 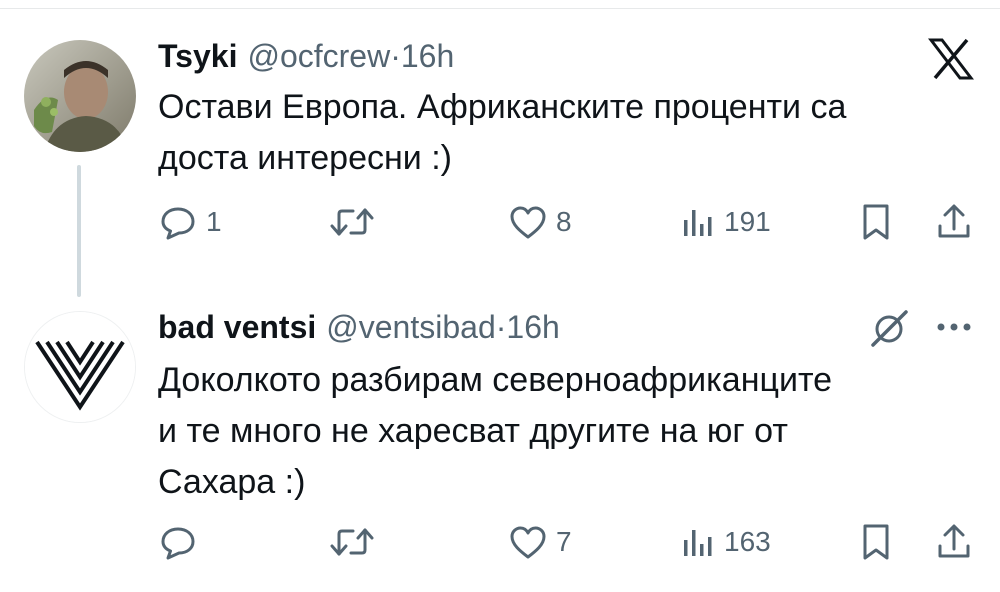 I want to click on reply-count: 1, so click(x=214, y=221).